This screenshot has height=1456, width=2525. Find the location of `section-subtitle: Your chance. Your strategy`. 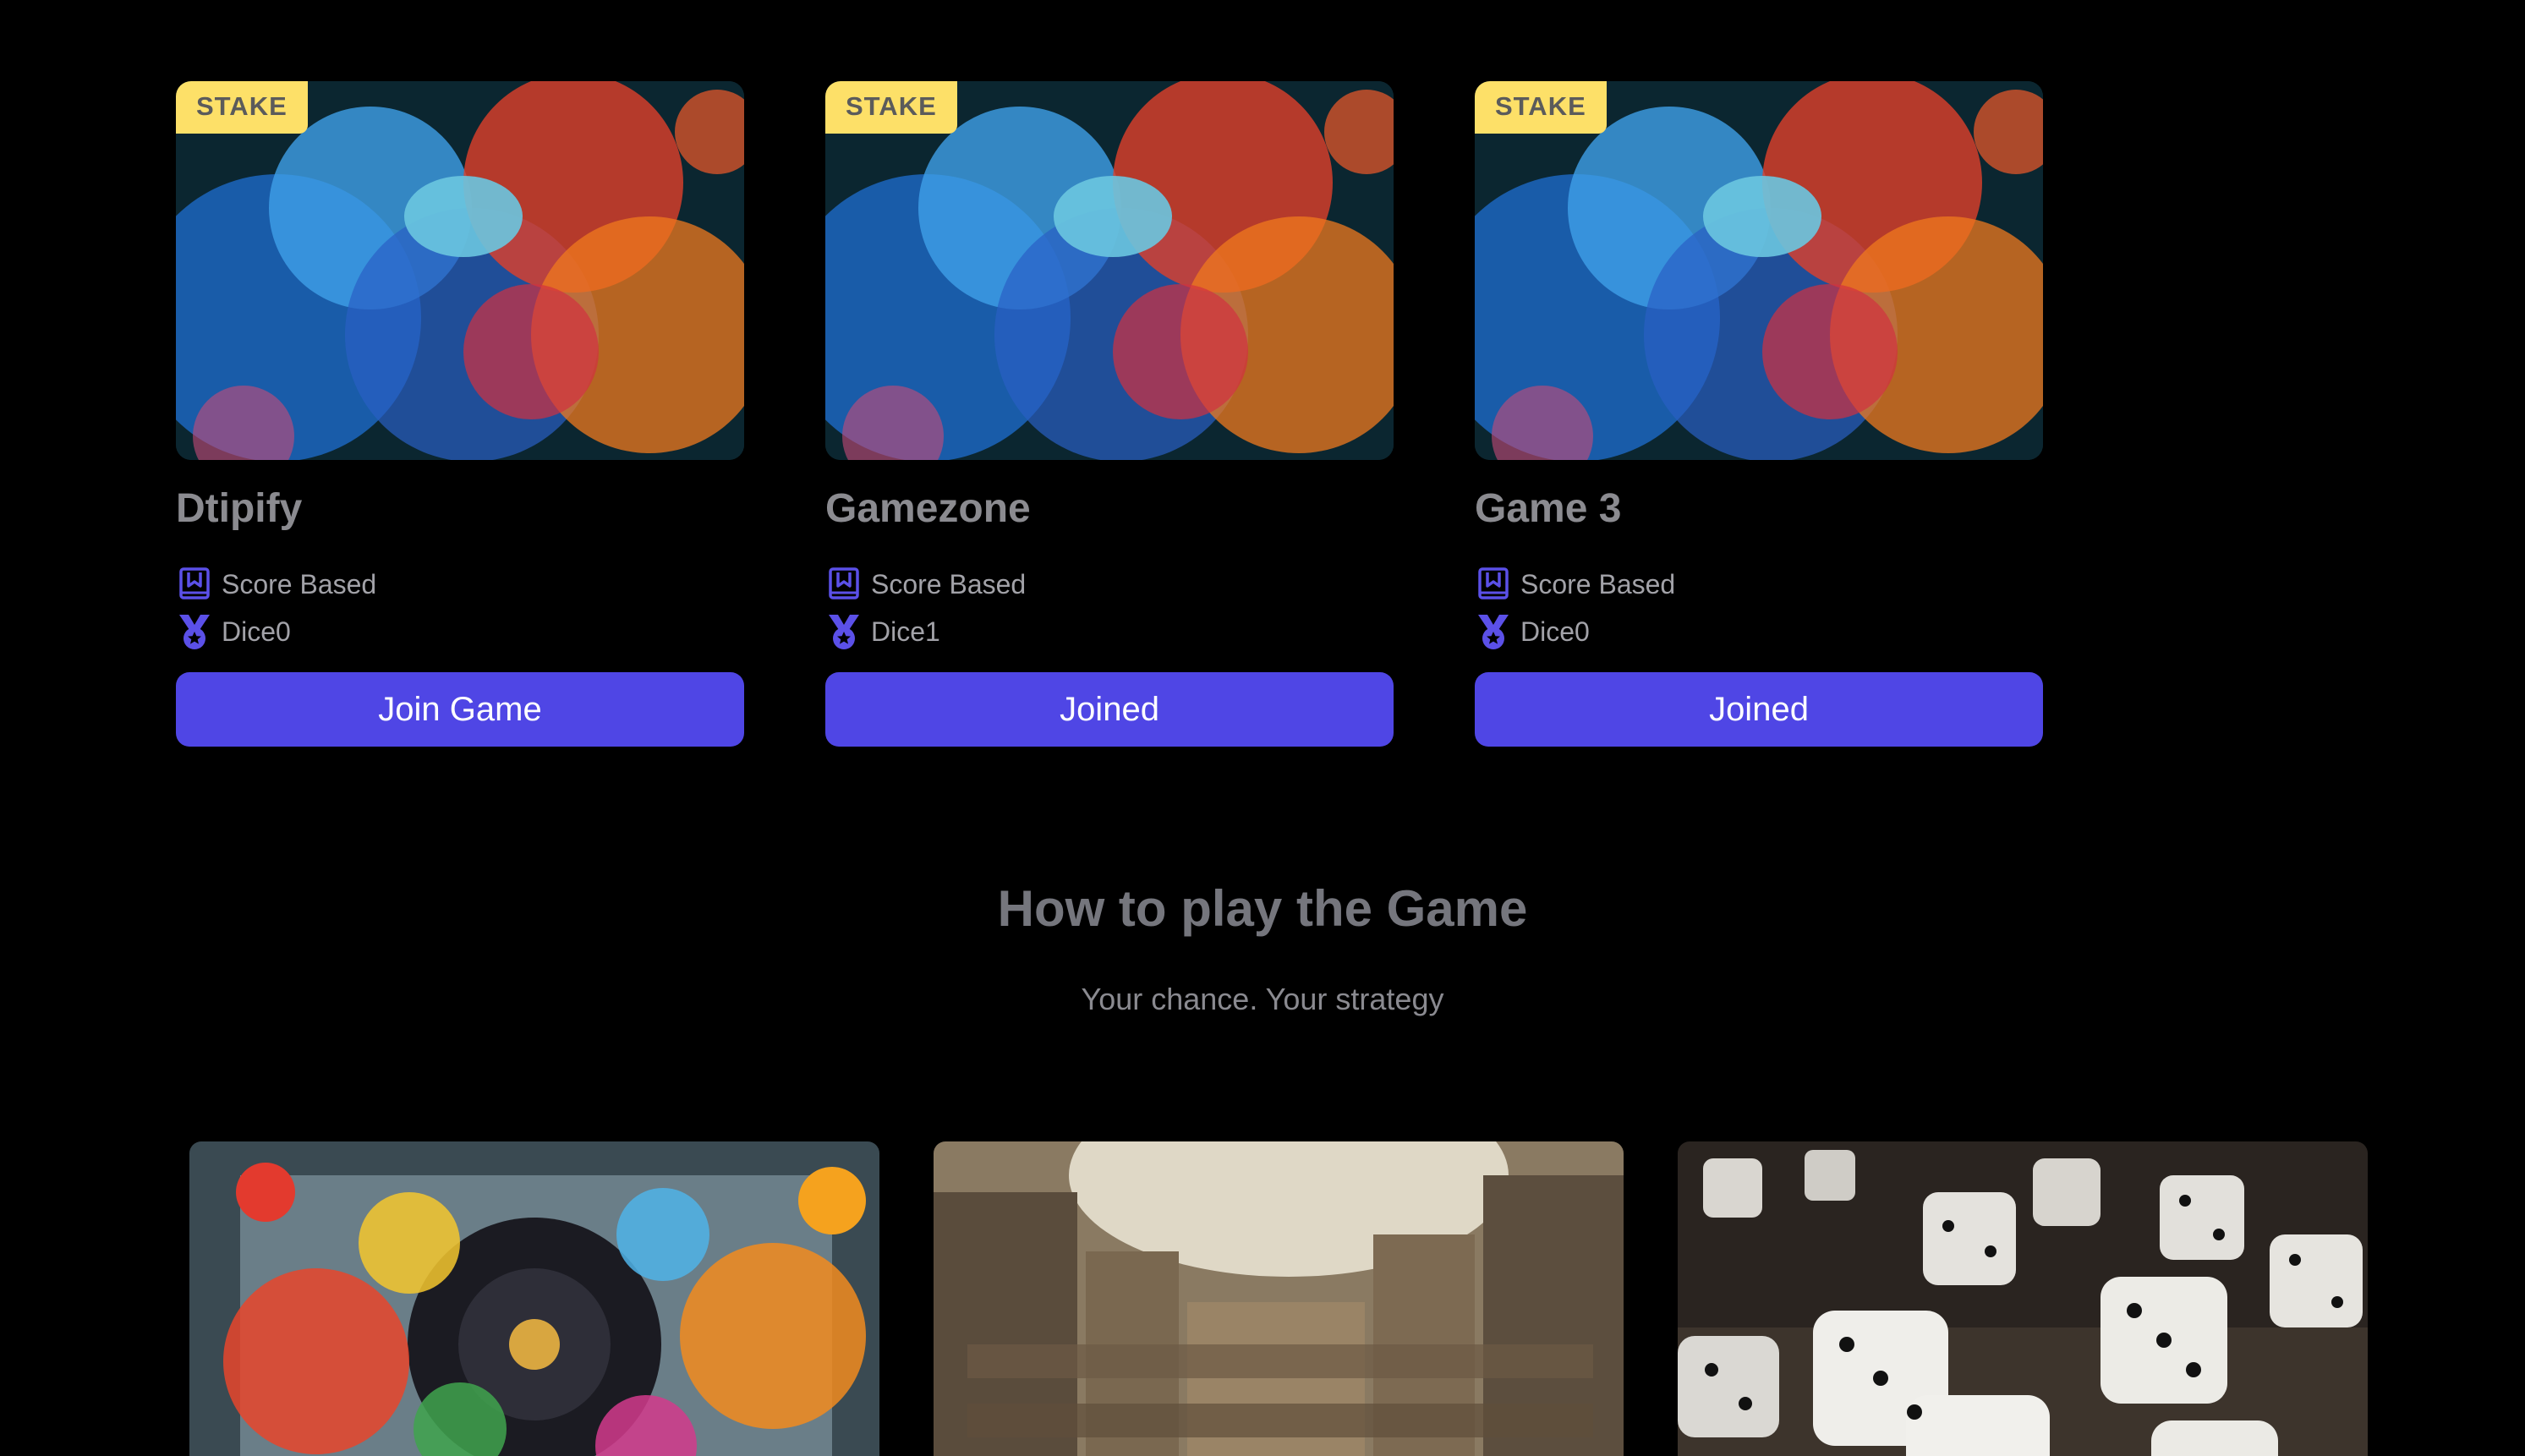

section-subtitle: Your chance. Your strategy is located at coordinates (1262, 999).